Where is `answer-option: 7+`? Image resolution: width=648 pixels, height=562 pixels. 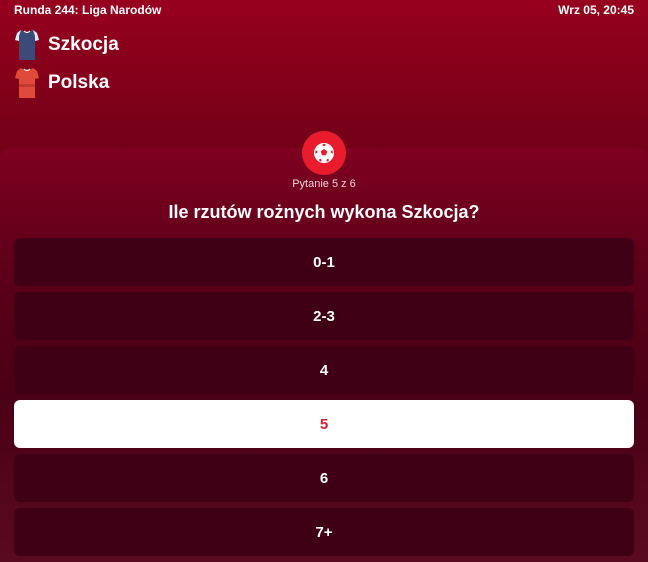 answer-option: 7+ is located at coordinates (324, 532).